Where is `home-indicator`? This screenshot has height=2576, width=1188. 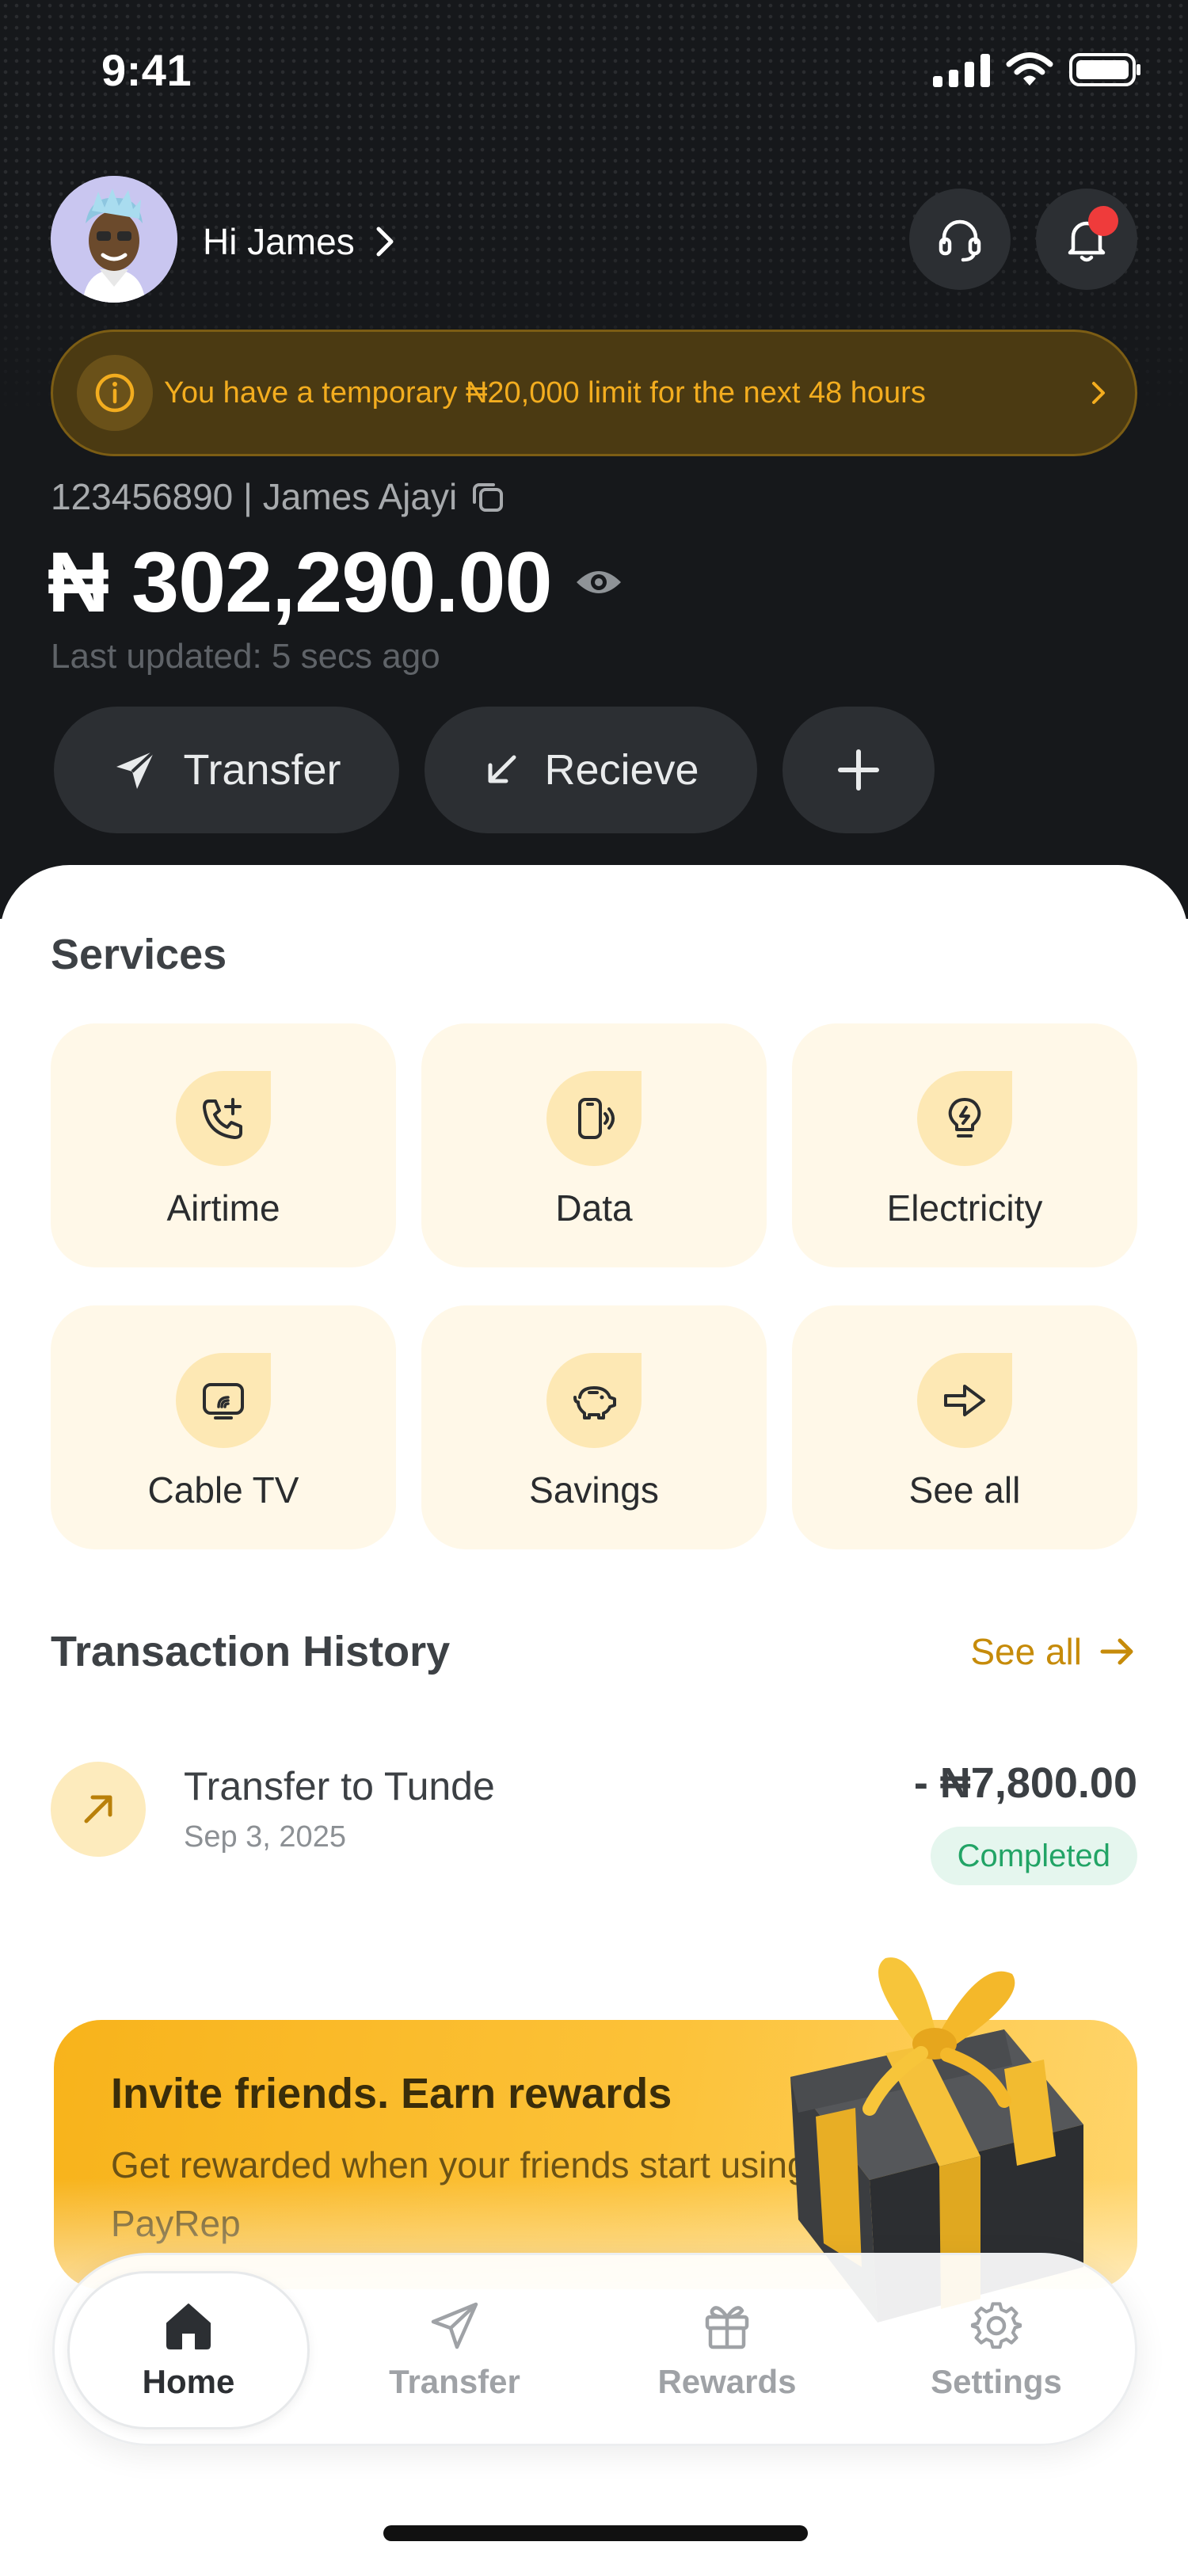 home-indicator is located at coordinates (595, 2533).